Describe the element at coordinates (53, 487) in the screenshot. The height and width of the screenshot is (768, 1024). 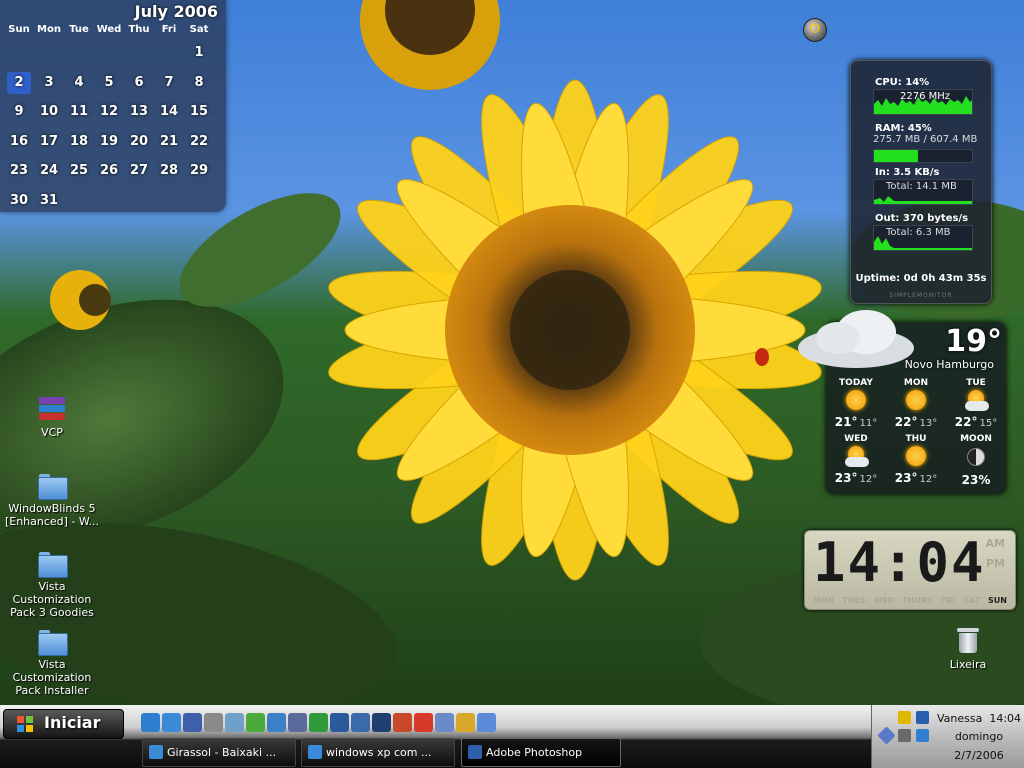
I see `folder-icon` at that location.